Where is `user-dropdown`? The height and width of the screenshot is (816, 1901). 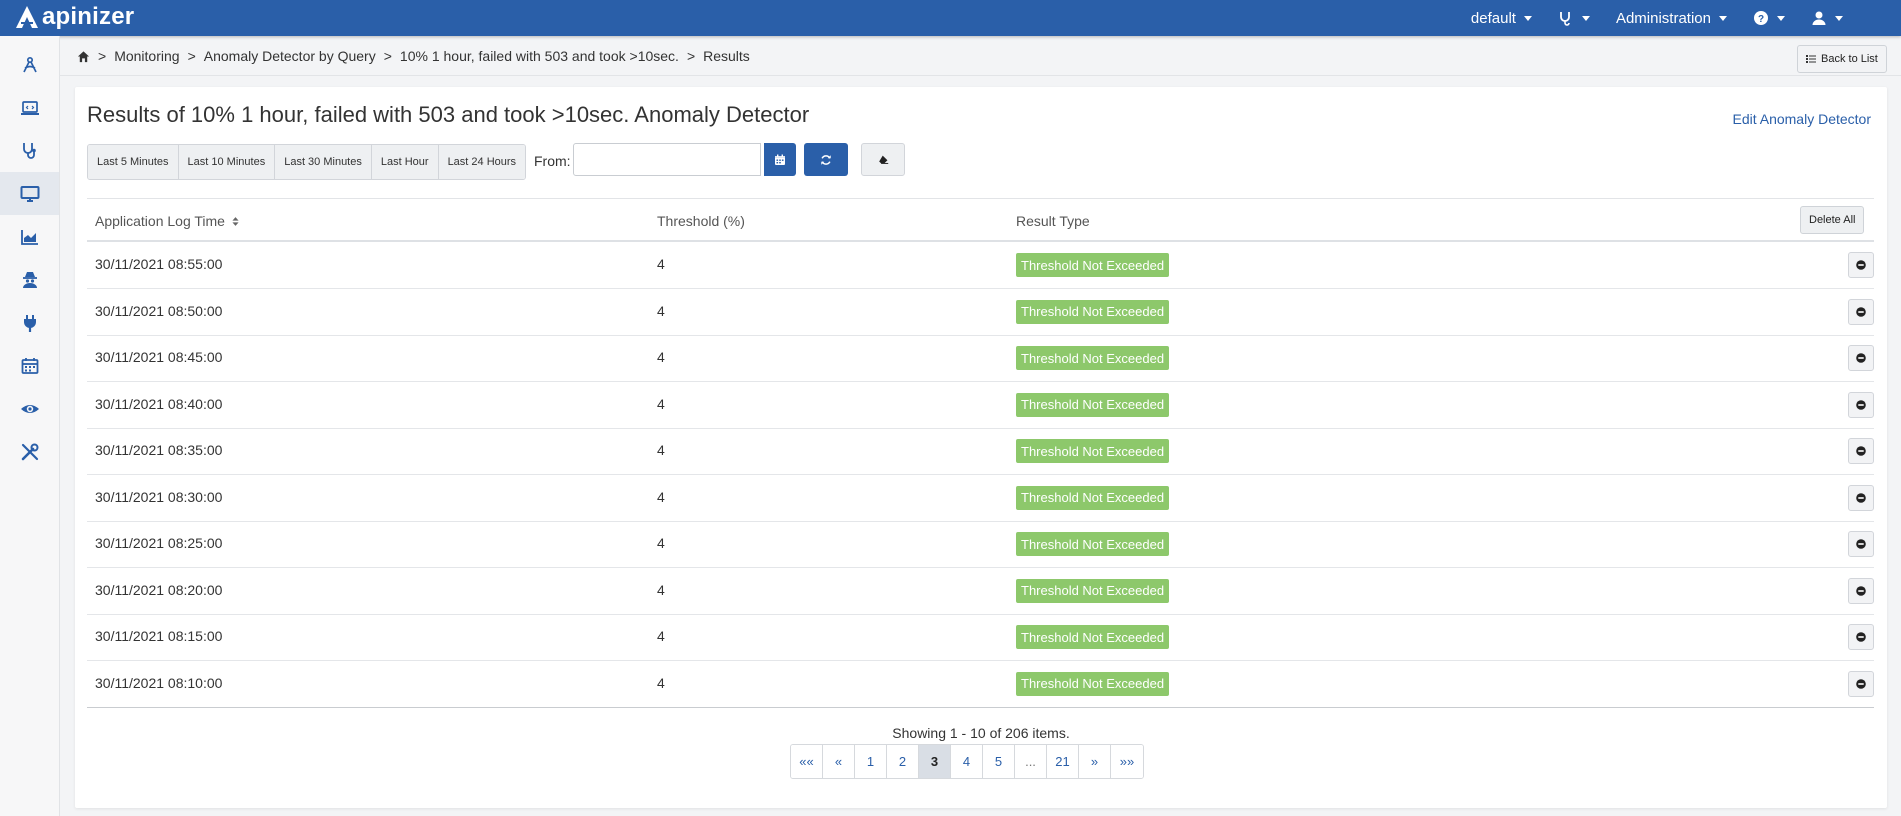 user-dropdown is located at coordinates (1827, 18).